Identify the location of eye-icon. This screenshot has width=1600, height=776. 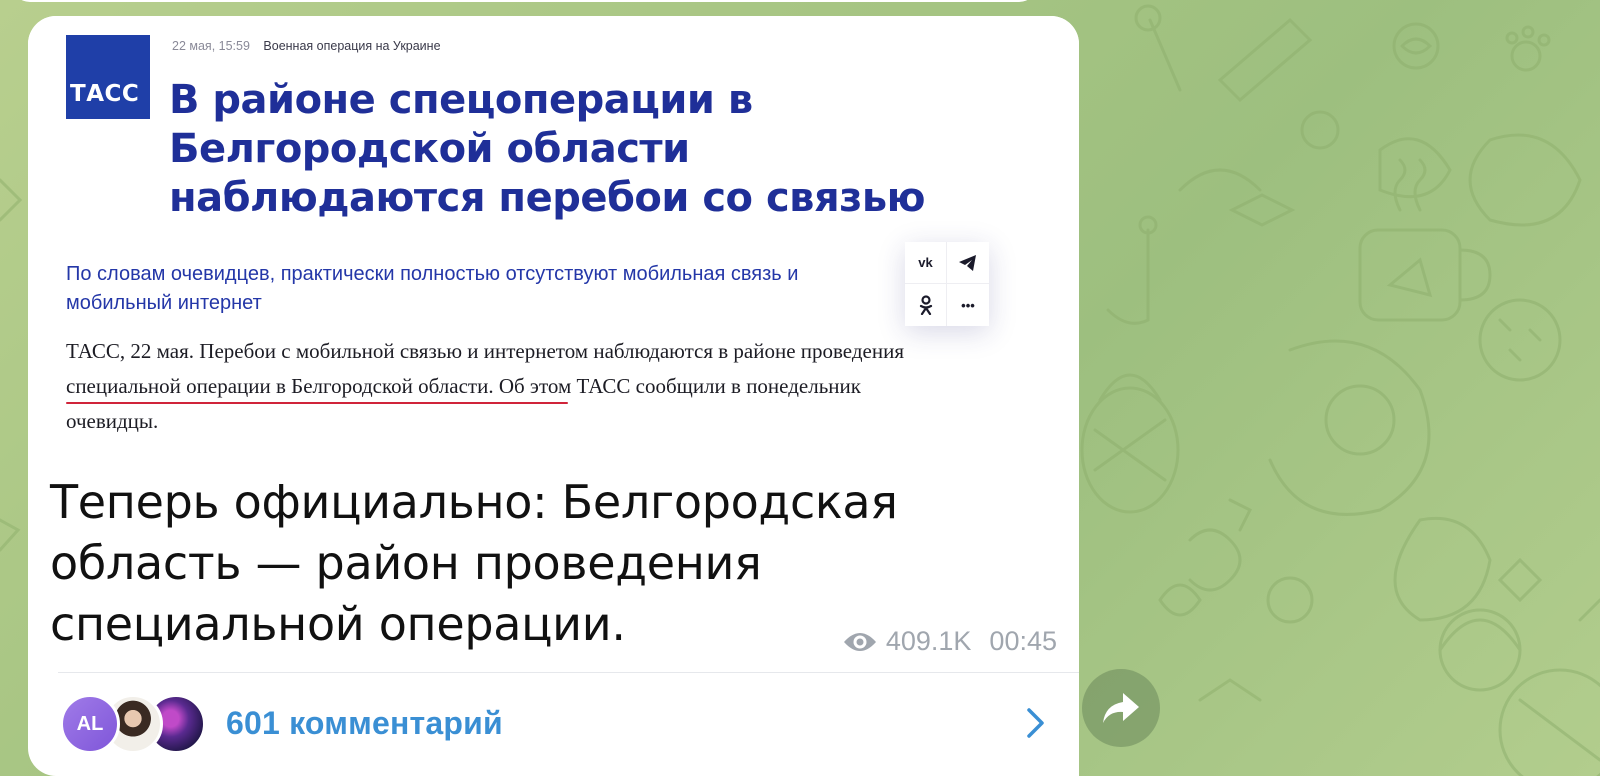
(859, 641).